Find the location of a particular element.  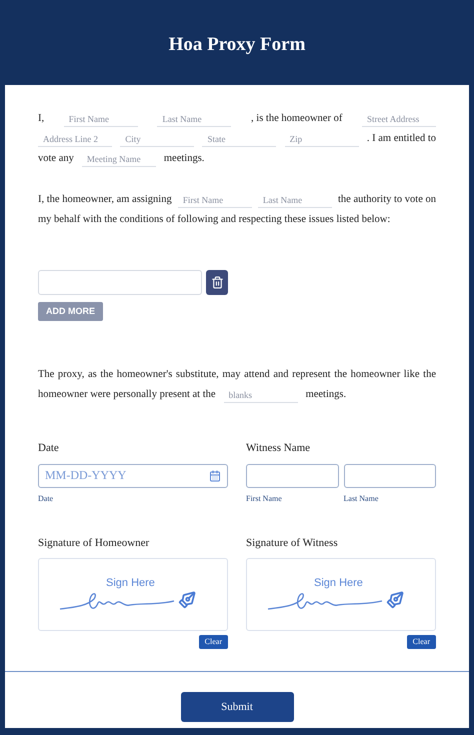

paragraph-text: homeowner were personally present at the is located at coordinates (127, 395).